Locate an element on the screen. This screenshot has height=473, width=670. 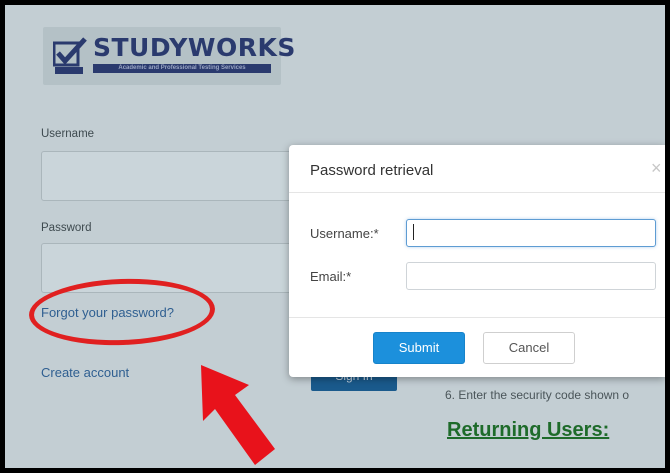
red-arrow-icon is located at coordinates (238, 415).